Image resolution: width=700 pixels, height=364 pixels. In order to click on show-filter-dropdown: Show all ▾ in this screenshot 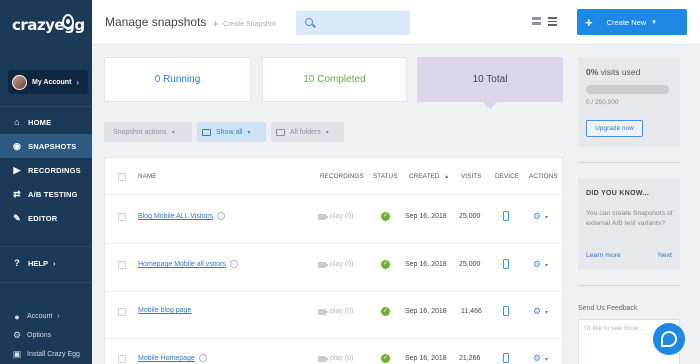, I will do `click(231, 132)`.